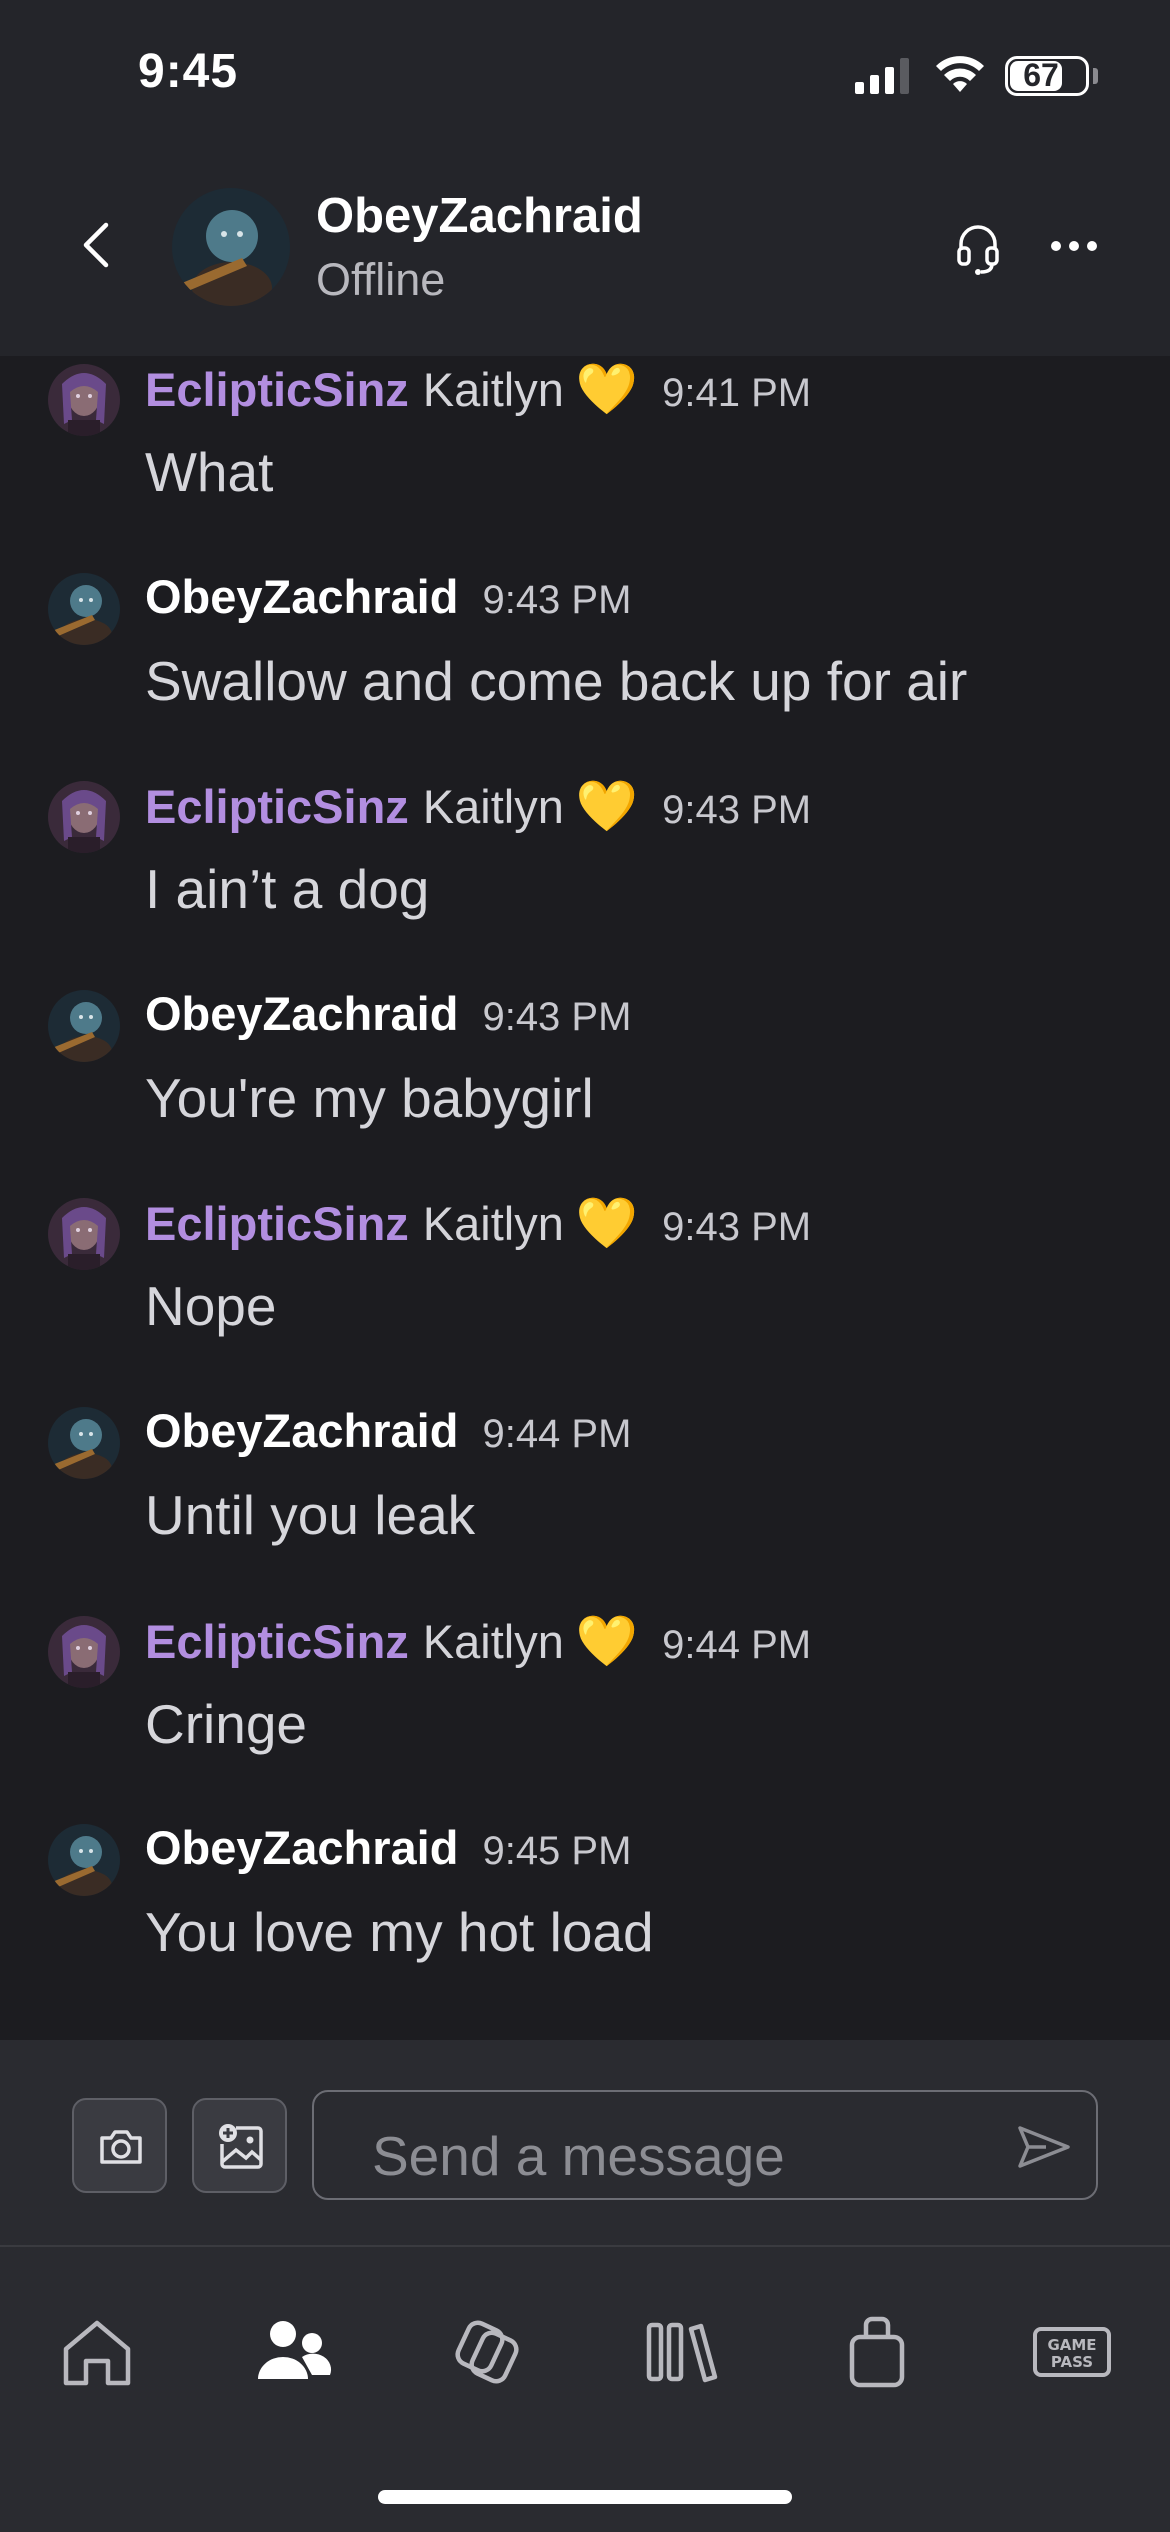 This screenshot has width=1170, height=2532. What do you see at coordinates (369, 1097) in the screenshot?
I see `message-text: You're my babygirl` at bounding box center [369, 1097].